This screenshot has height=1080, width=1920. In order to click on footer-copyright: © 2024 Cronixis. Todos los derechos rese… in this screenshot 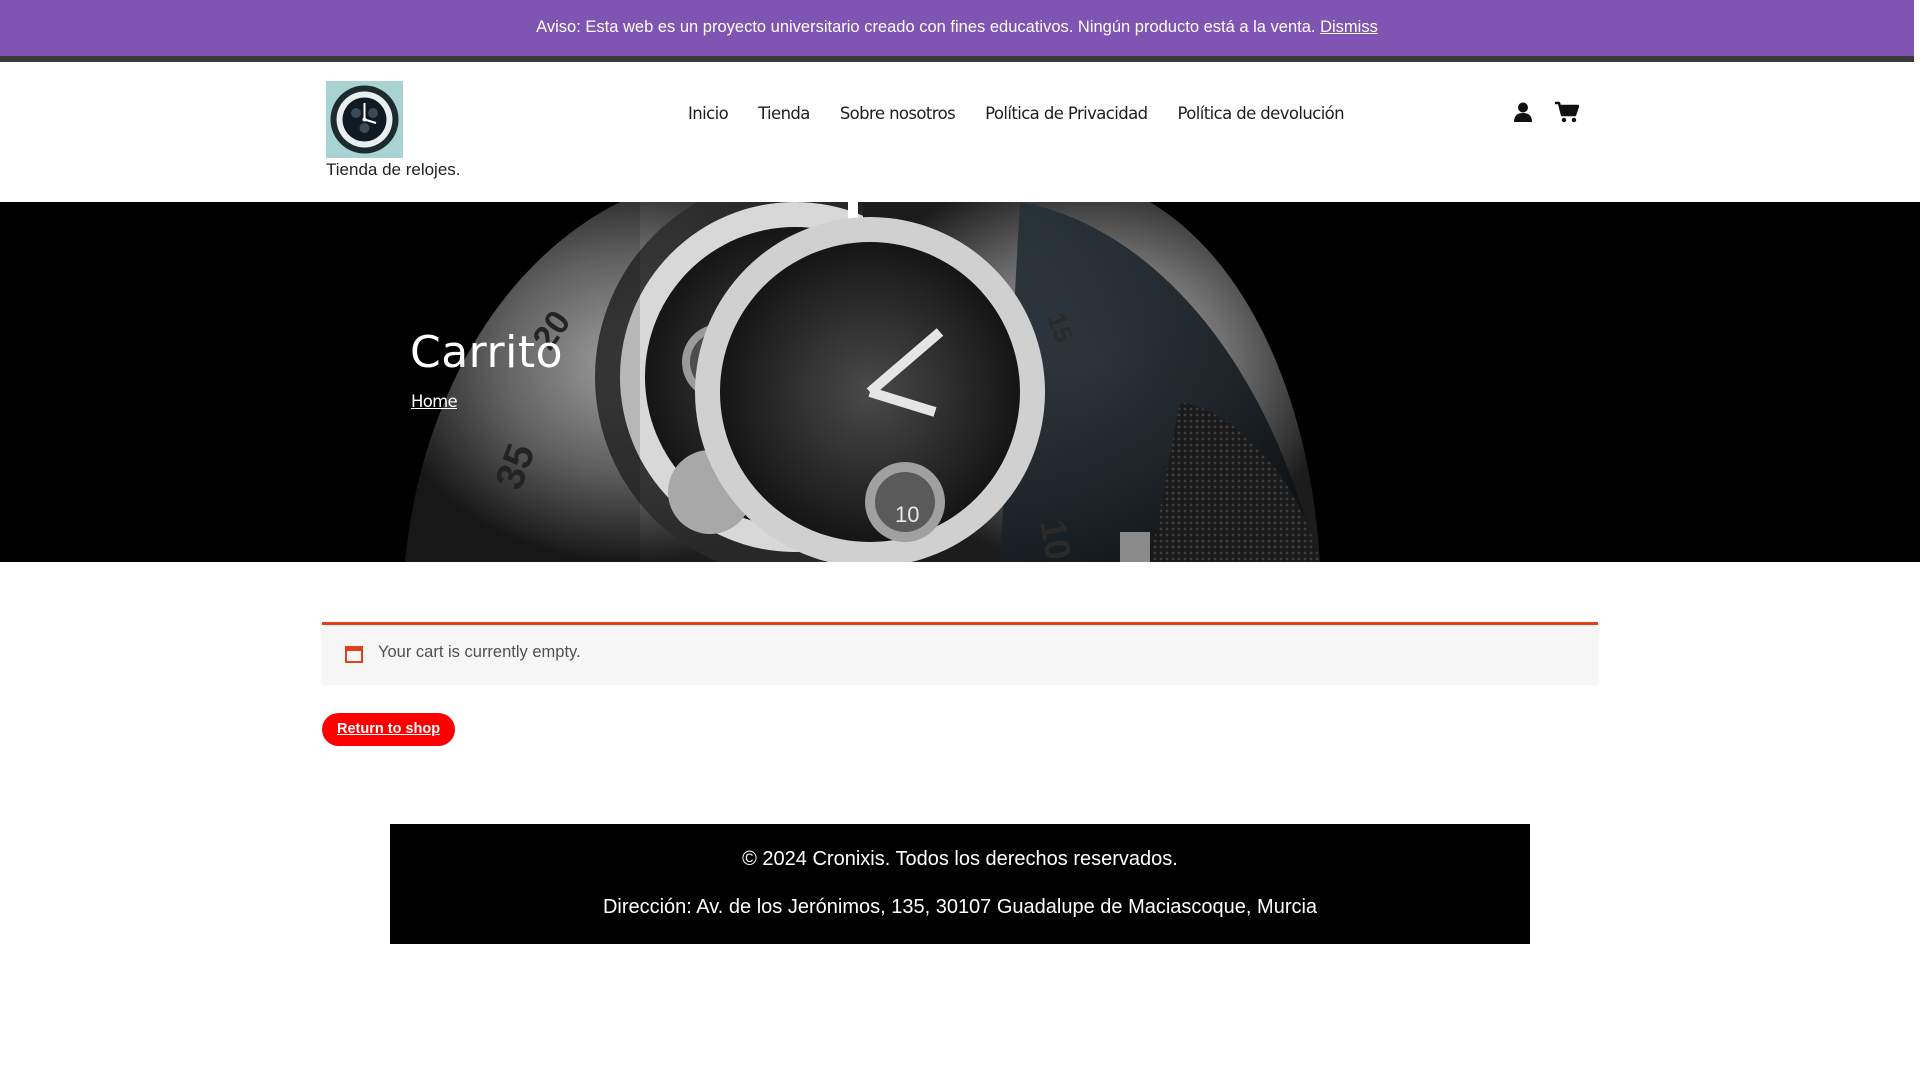, I will do `click(960, 859)`.